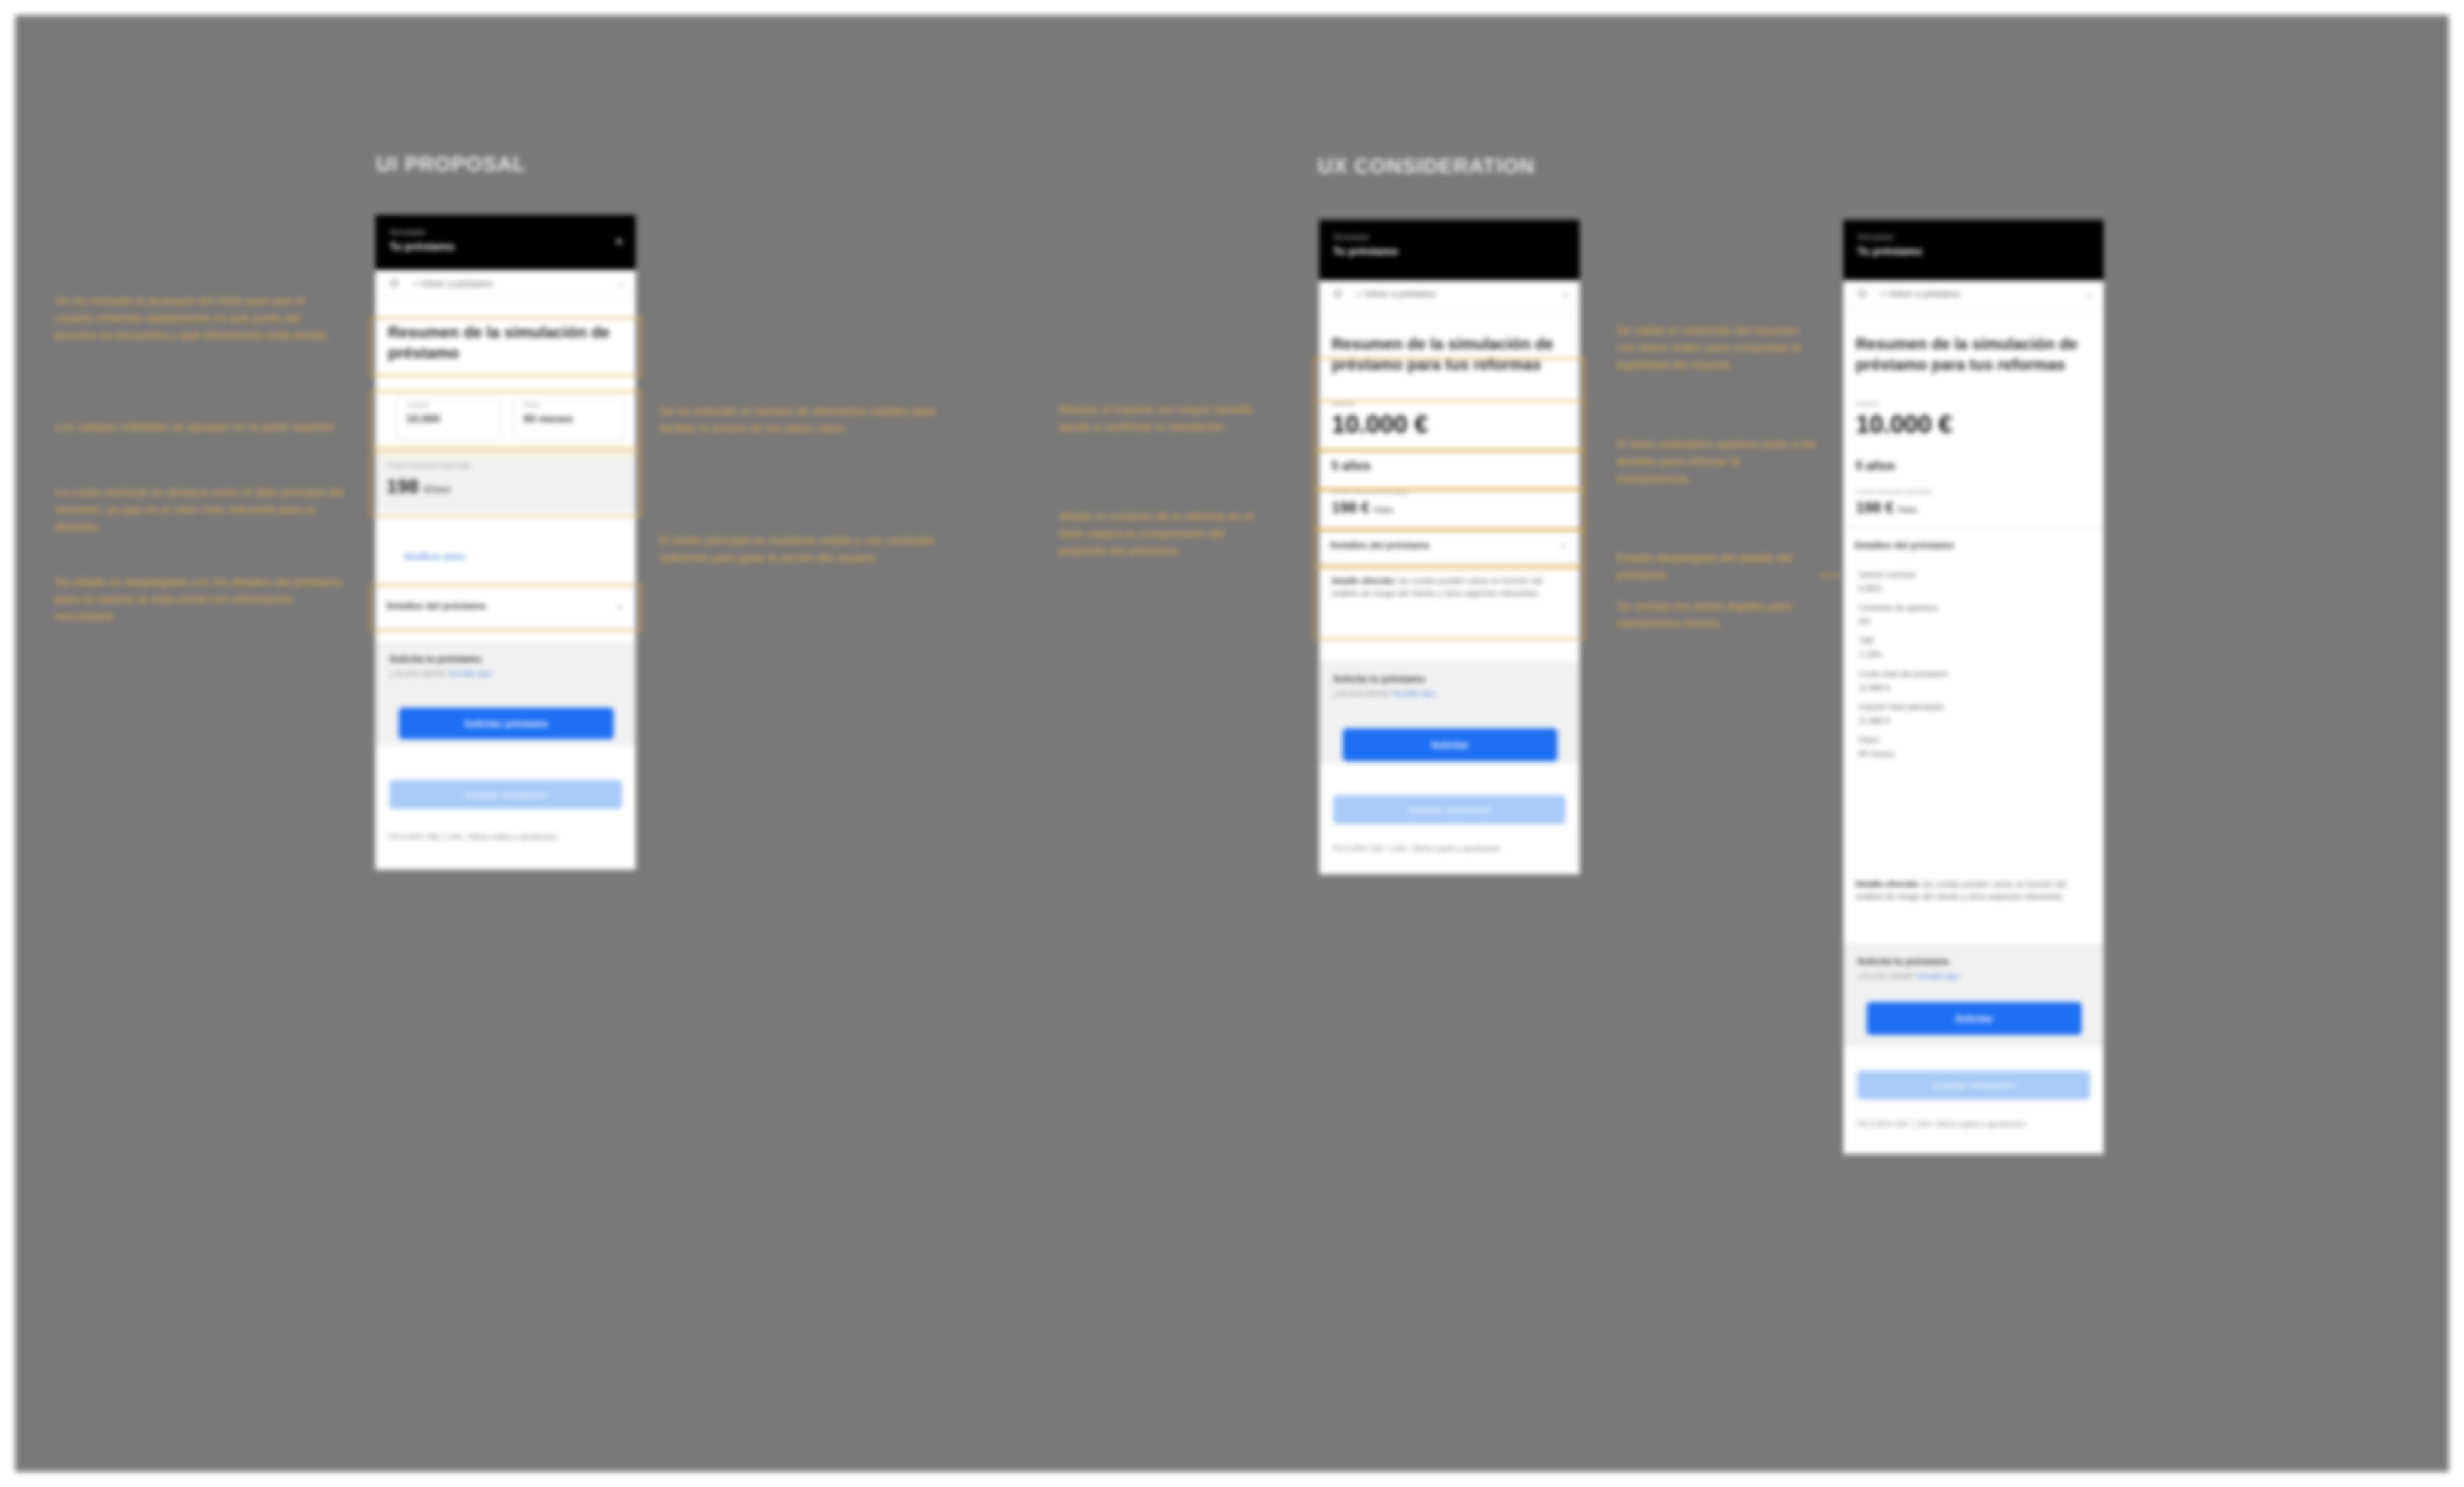 This screenshot has height=1487, width=2464. I want to click on monthly-fee: 198 € /mes, so click(1887, 507).